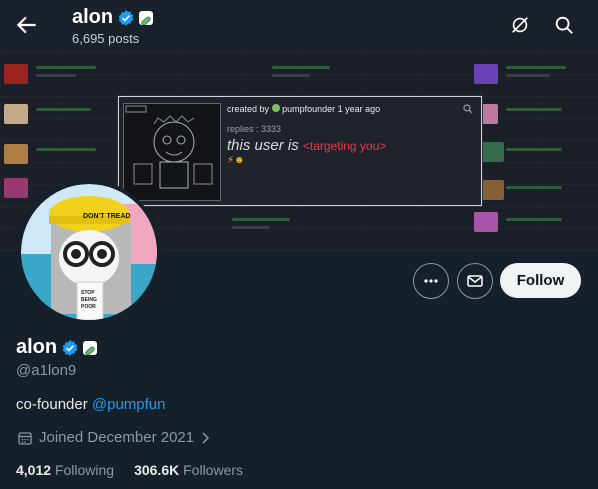 This screenshot has width=598, height=489. I want to click on svg-text: POOR, so click(88, 307).